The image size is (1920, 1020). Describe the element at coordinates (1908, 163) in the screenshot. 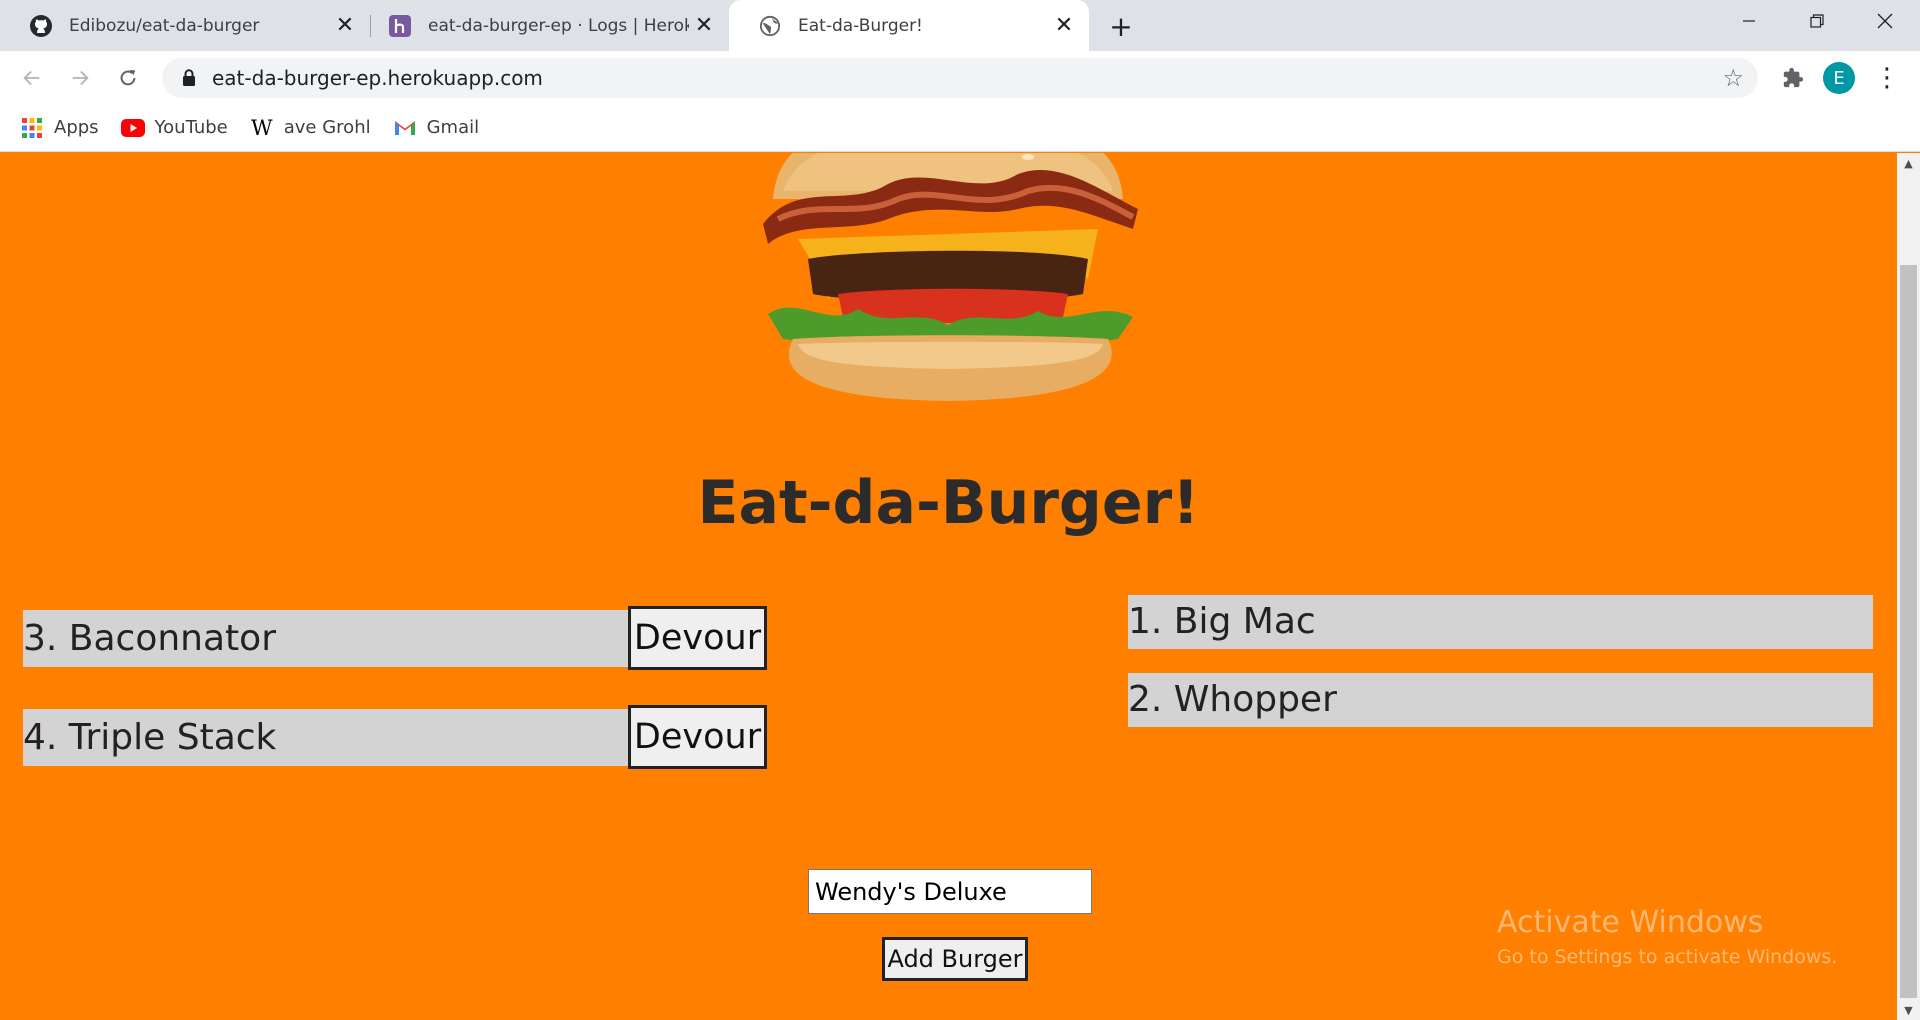

I see `scroll-up-arrow-icon: ▲` at that location.